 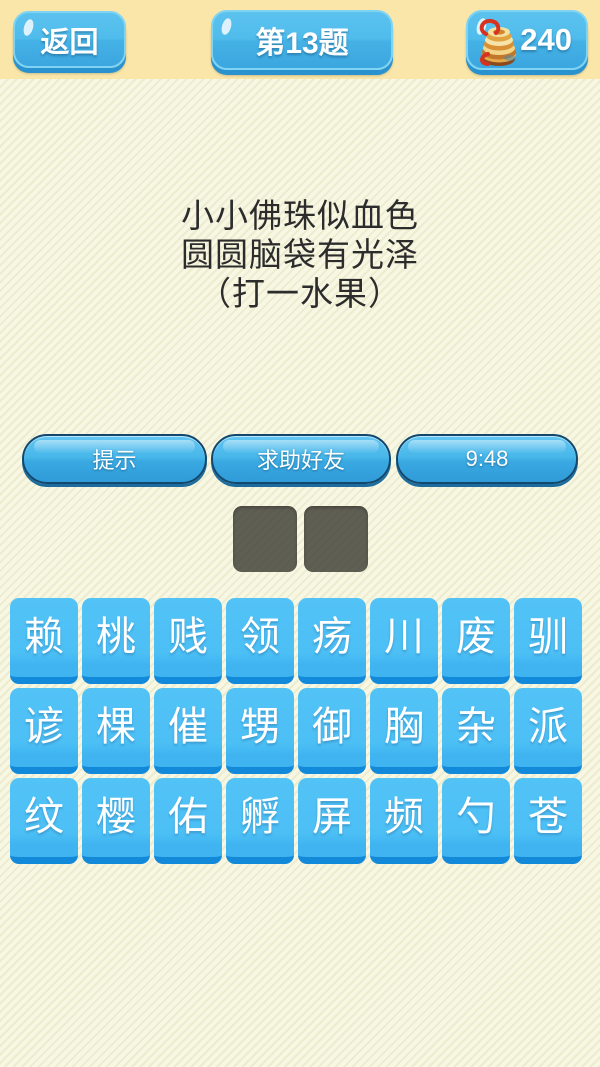 What do you see at coordinates (548, 821) in the screenshot?
I see `character-tile: 苍` at bounding box center [548, 821].